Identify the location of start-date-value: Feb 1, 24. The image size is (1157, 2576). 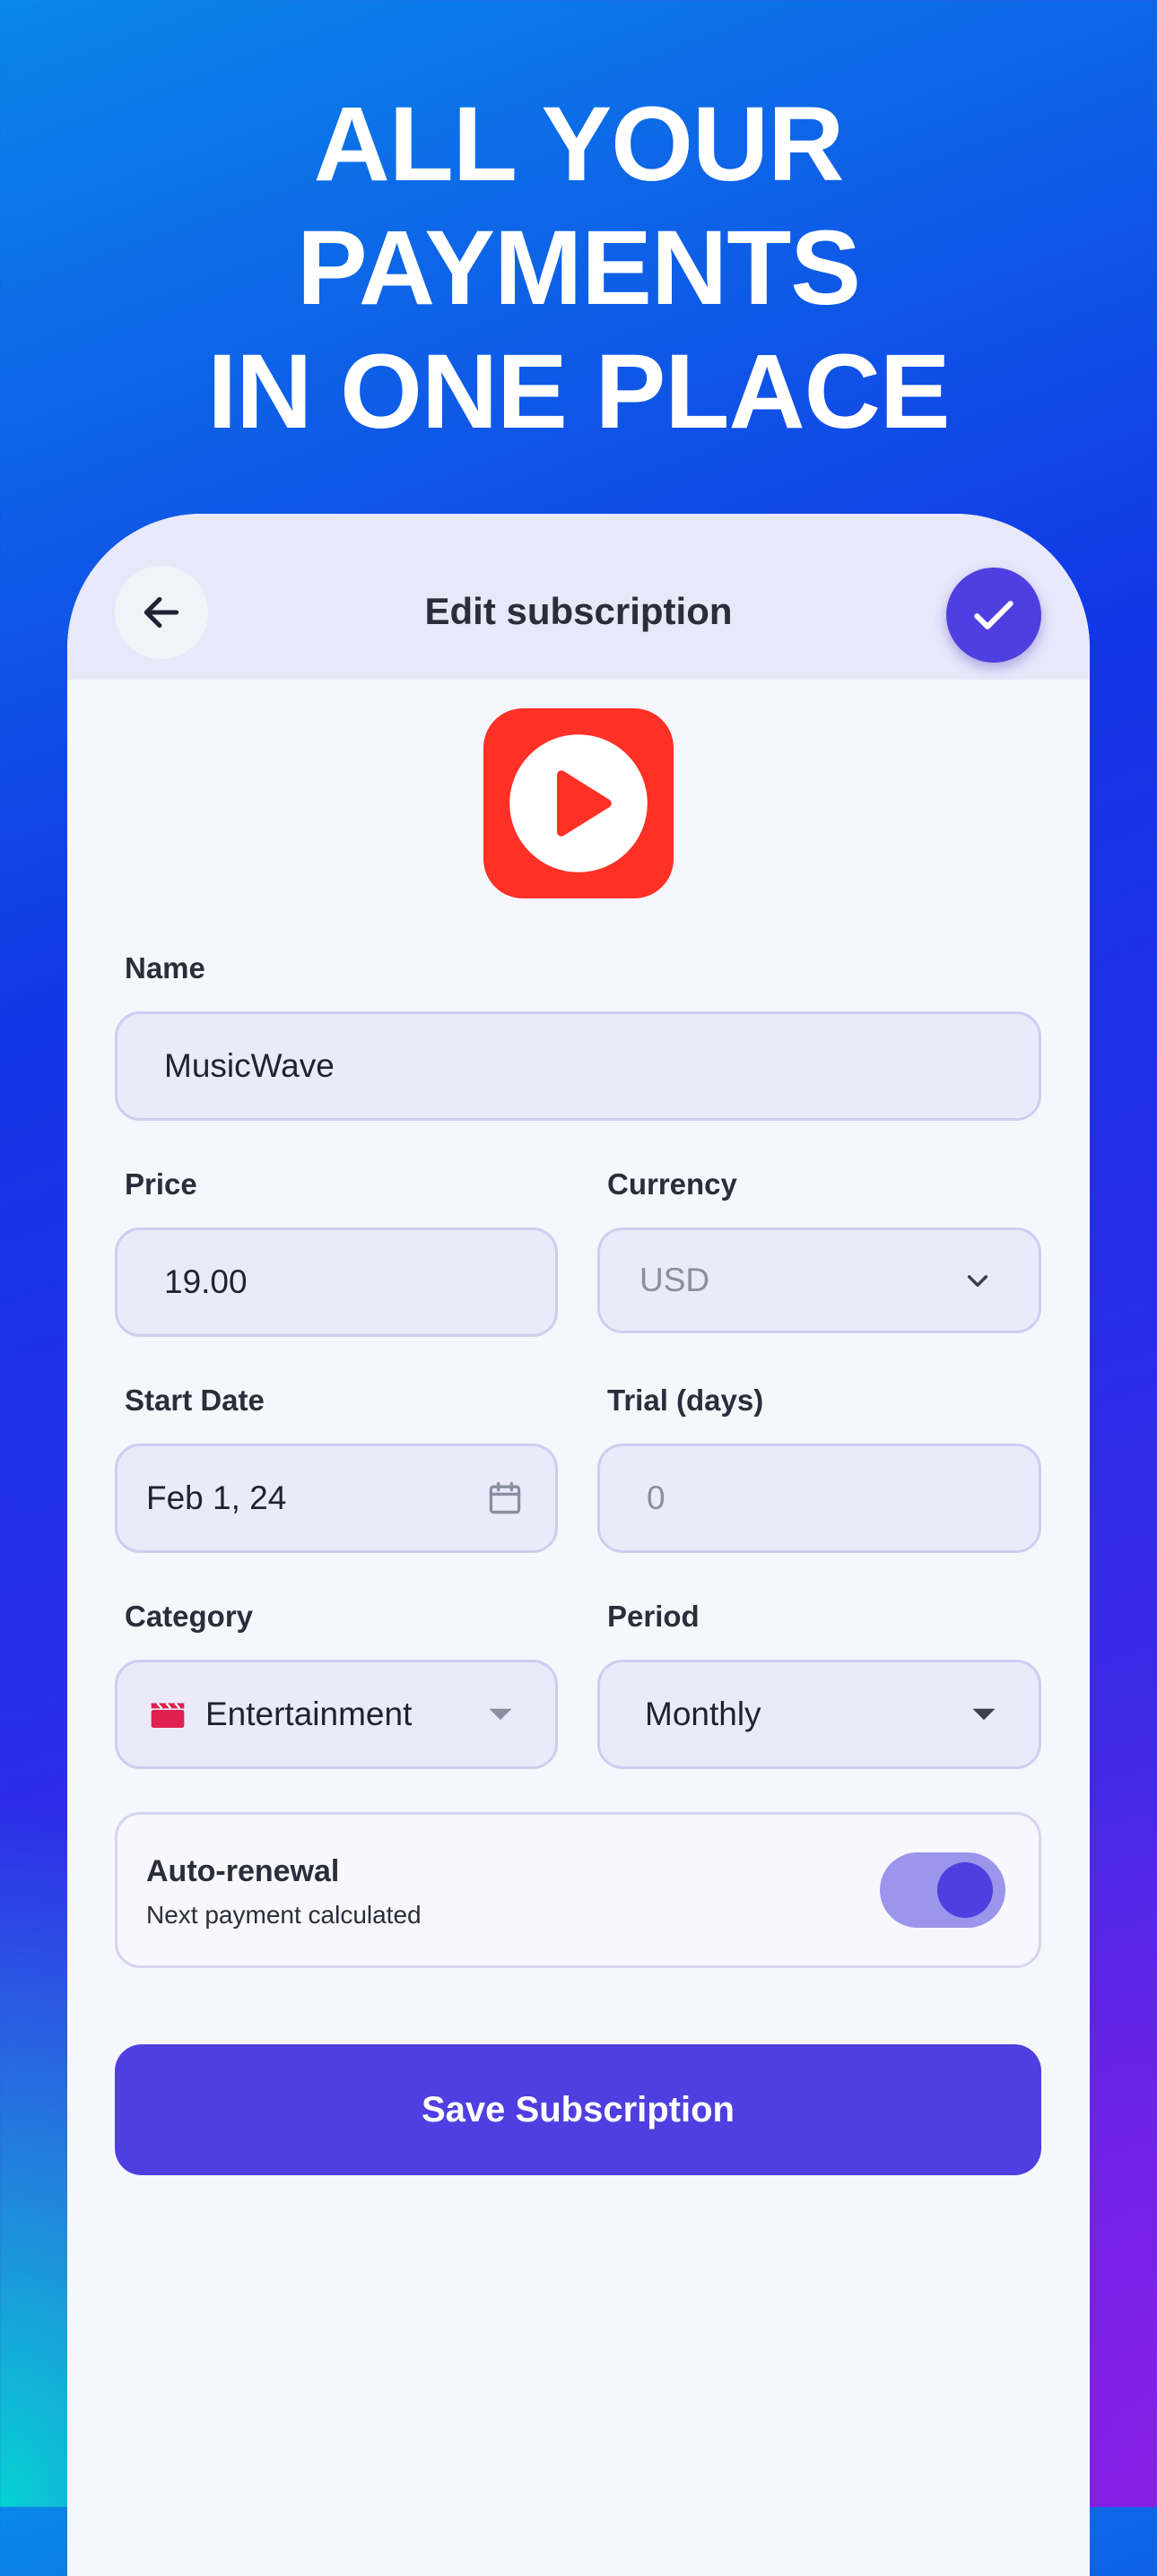
(216, 1497).